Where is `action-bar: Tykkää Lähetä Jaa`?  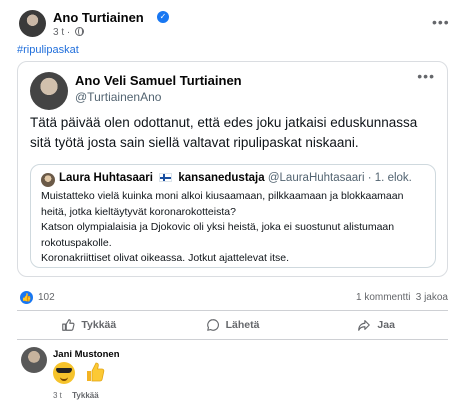
action-bar: Tykkää Lähetä Jaa is located at coordinates (232, 325).